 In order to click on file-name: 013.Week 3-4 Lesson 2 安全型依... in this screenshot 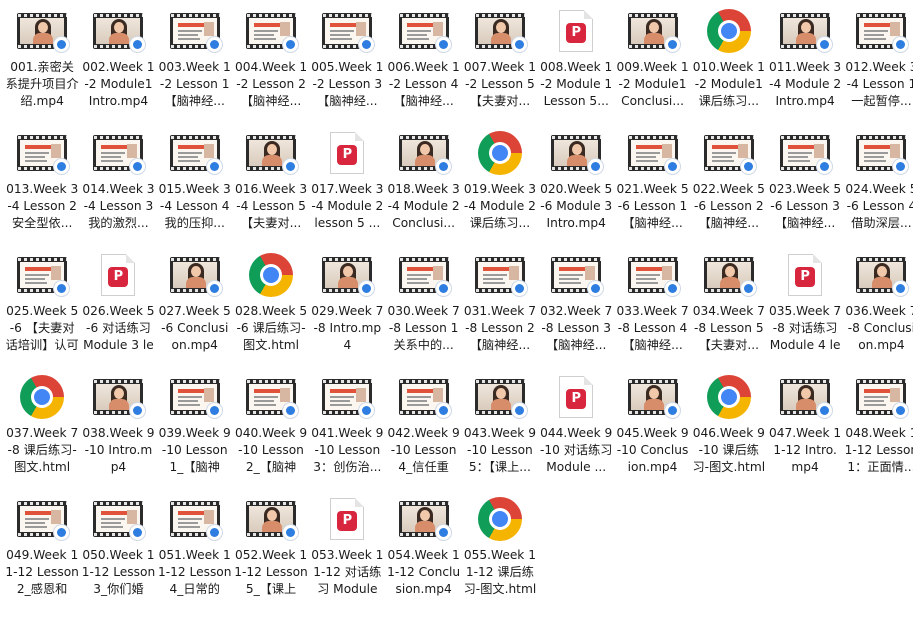, I will do `click(42, 206)`.